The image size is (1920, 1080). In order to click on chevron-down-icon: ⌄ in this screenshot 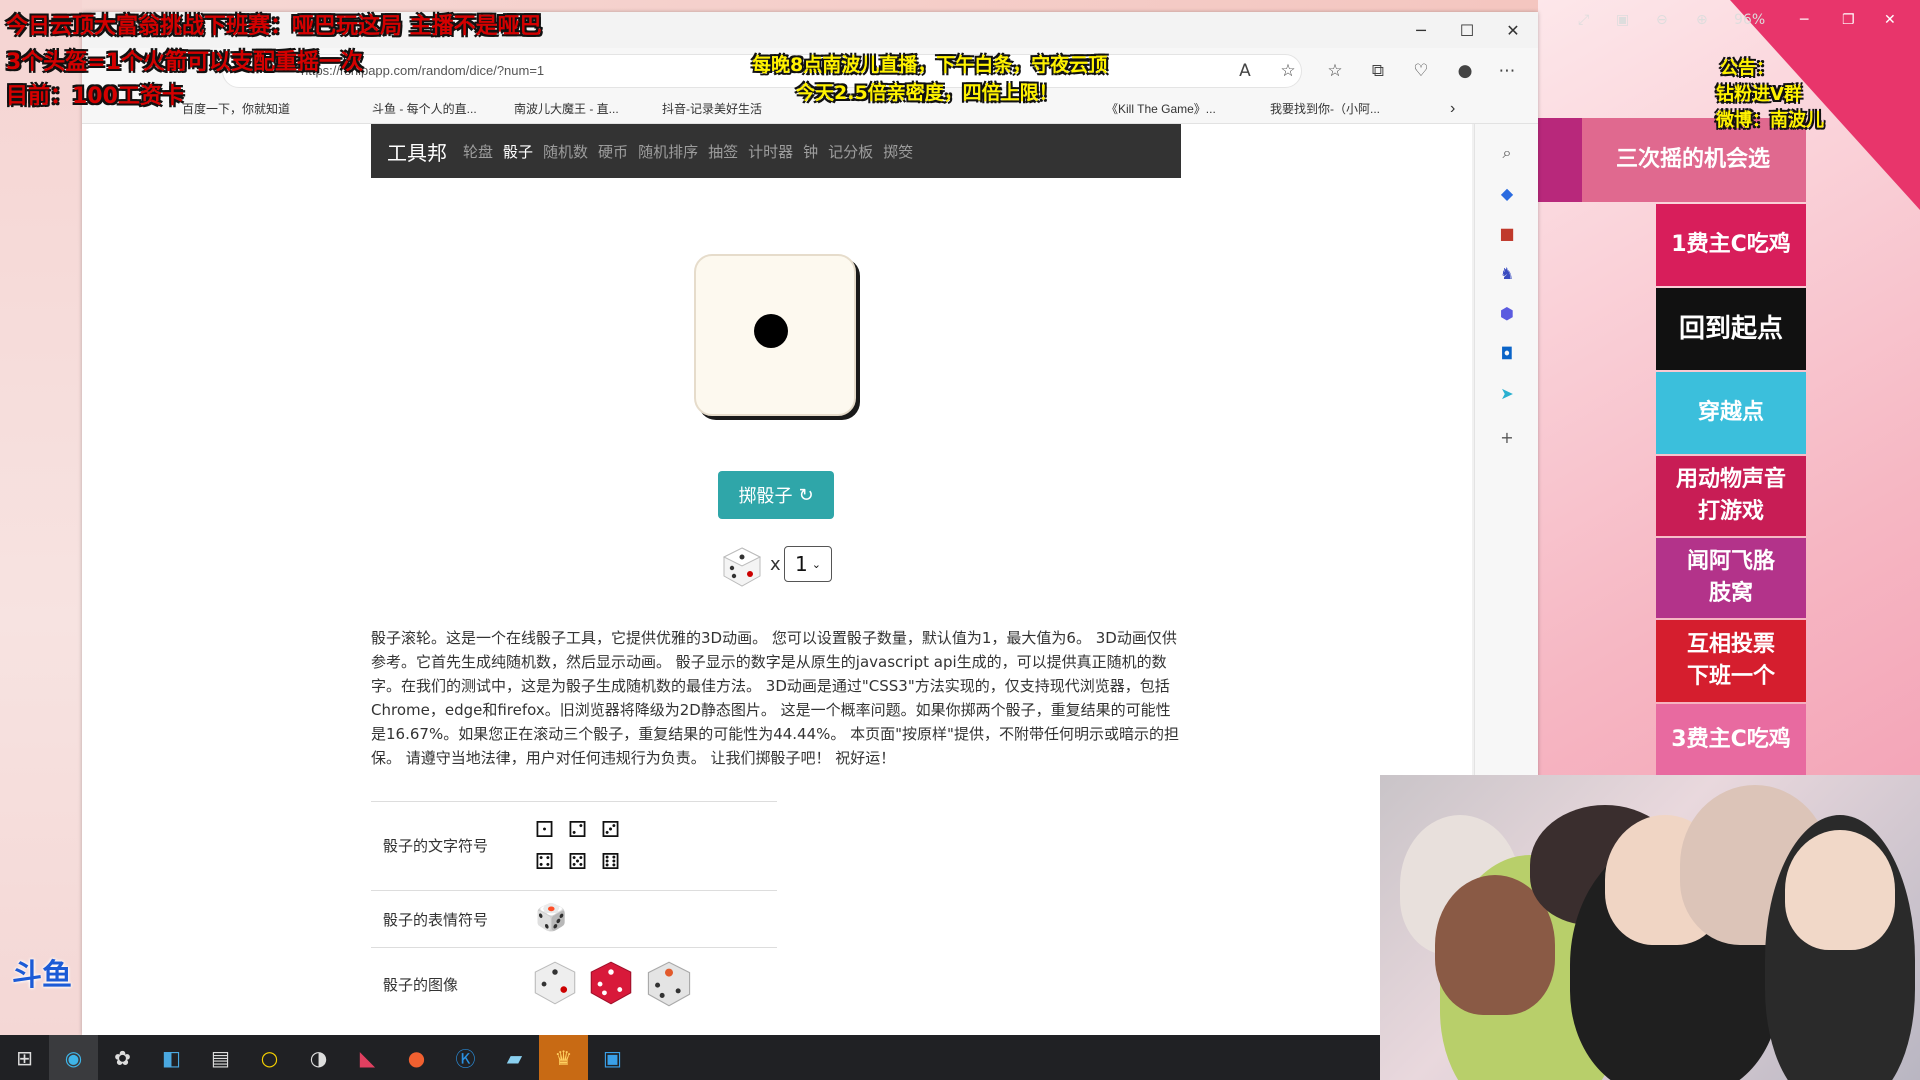, I will do `click(816, 564)`.